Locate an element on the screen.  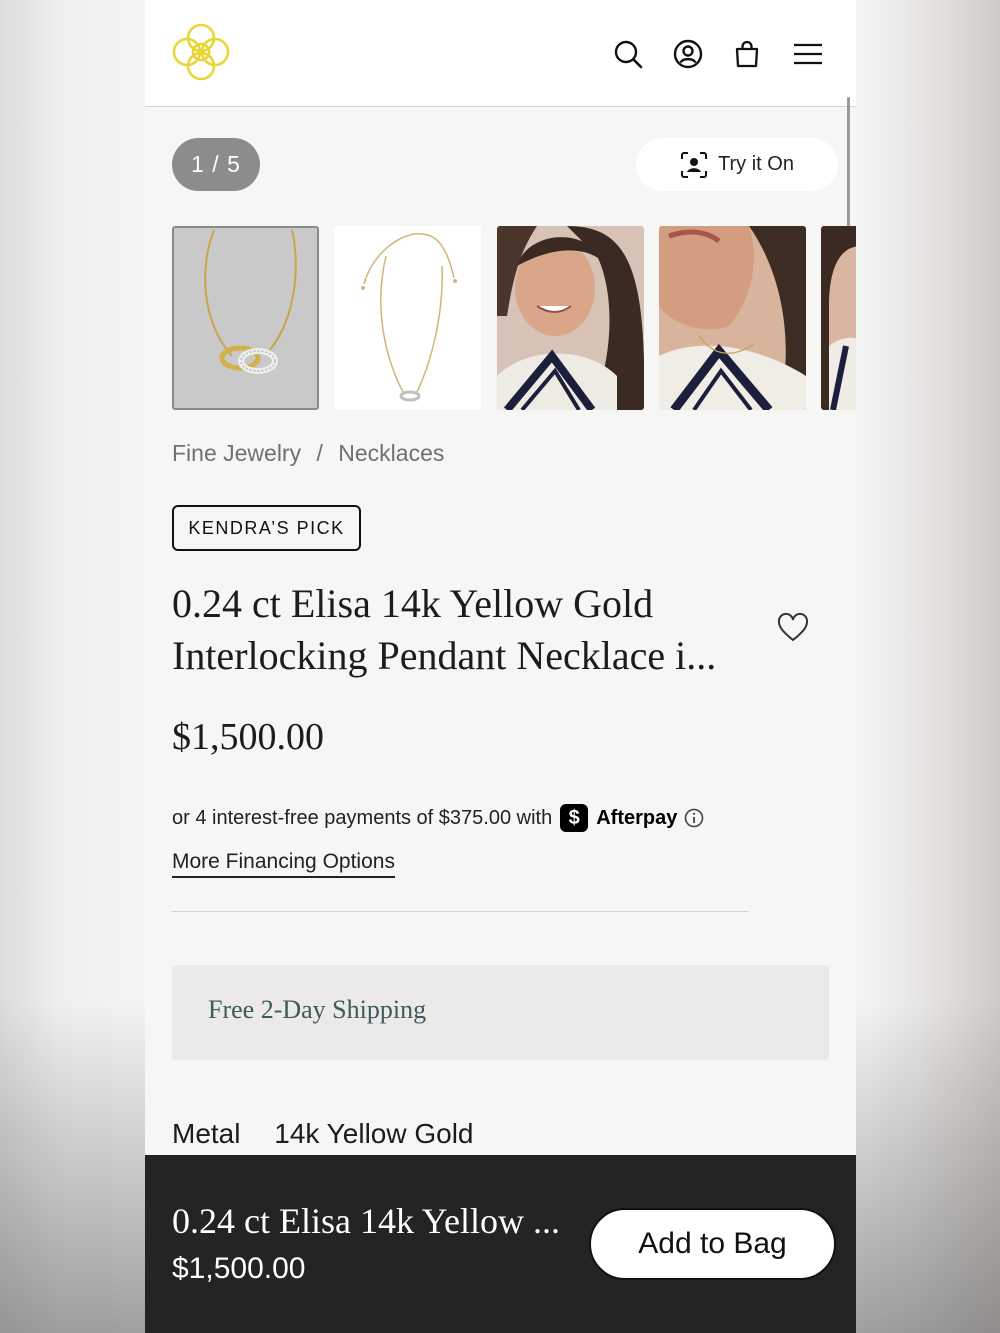
search-icon is located at coordinates (628, 54).